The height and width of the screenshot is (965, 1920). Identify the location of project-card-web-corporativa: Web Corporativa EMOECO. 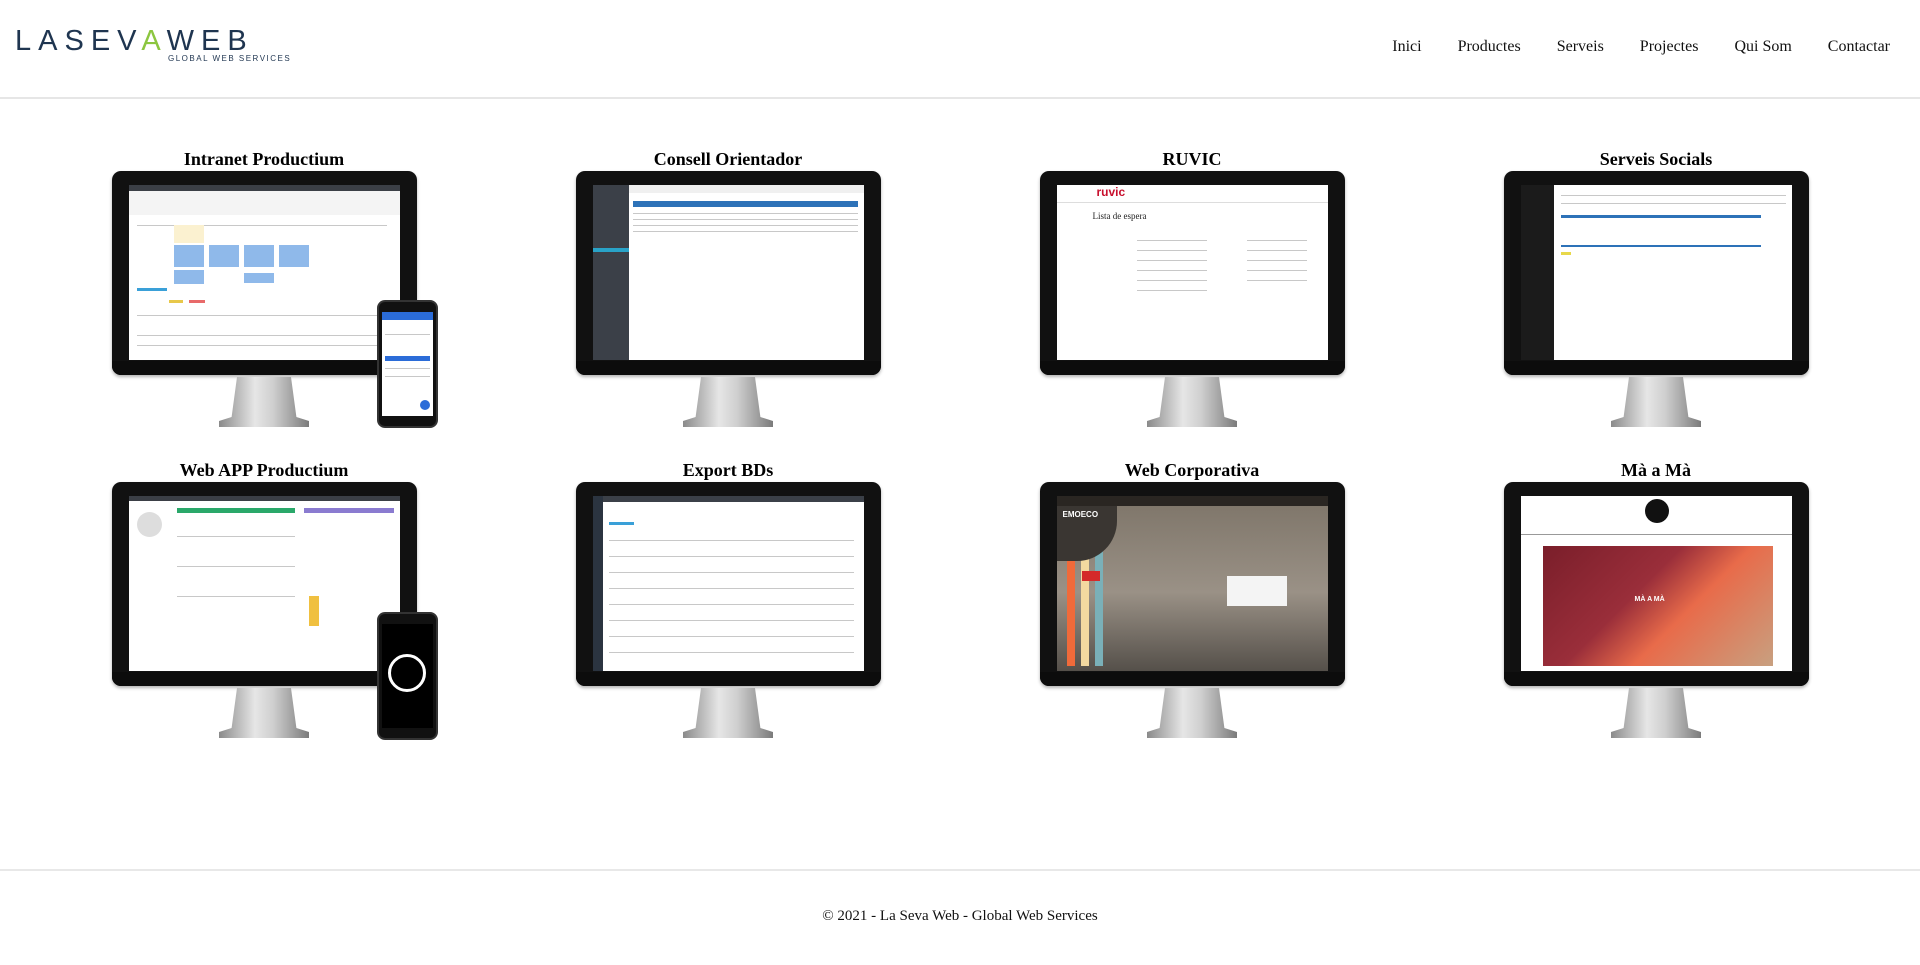
(1192, 598).